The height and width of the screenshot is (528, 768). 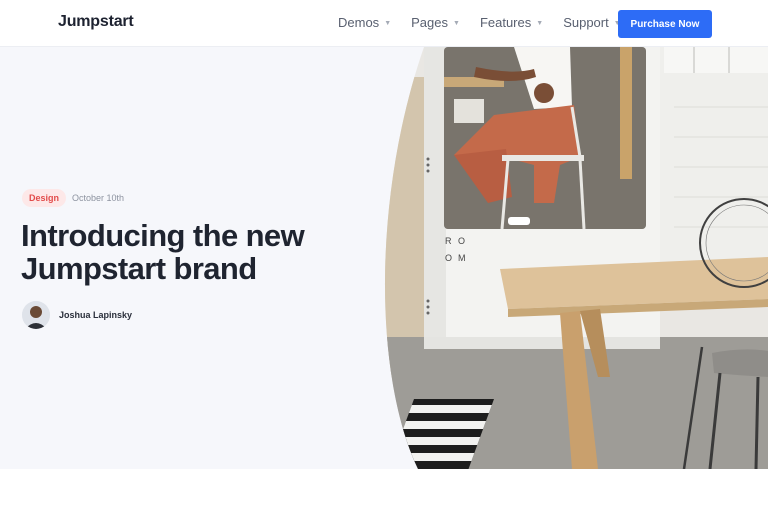 I want to click on post-title: Introducing the new Jumpstart brand, so click(x=186, y=252).